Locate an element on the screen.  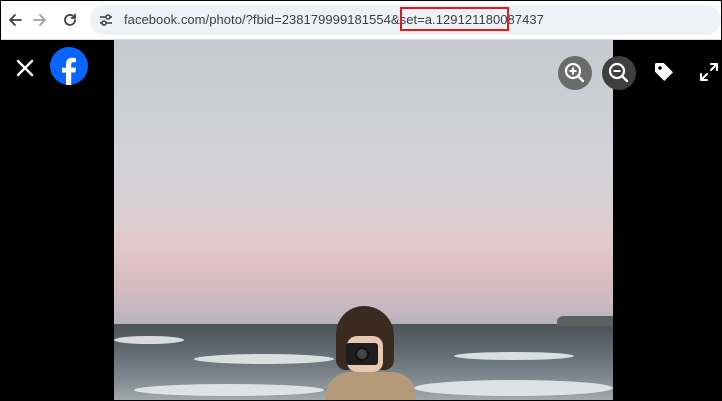
back-button is located at coordinates (15, 20).